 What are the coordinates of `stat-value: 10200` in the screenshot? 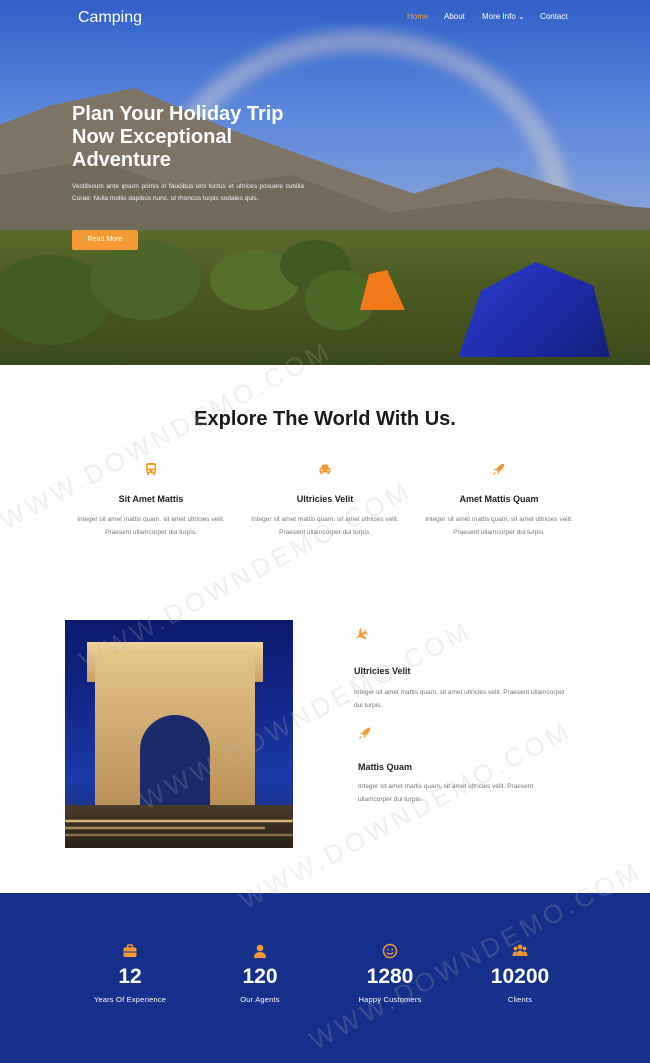 It's located at (520, 976).